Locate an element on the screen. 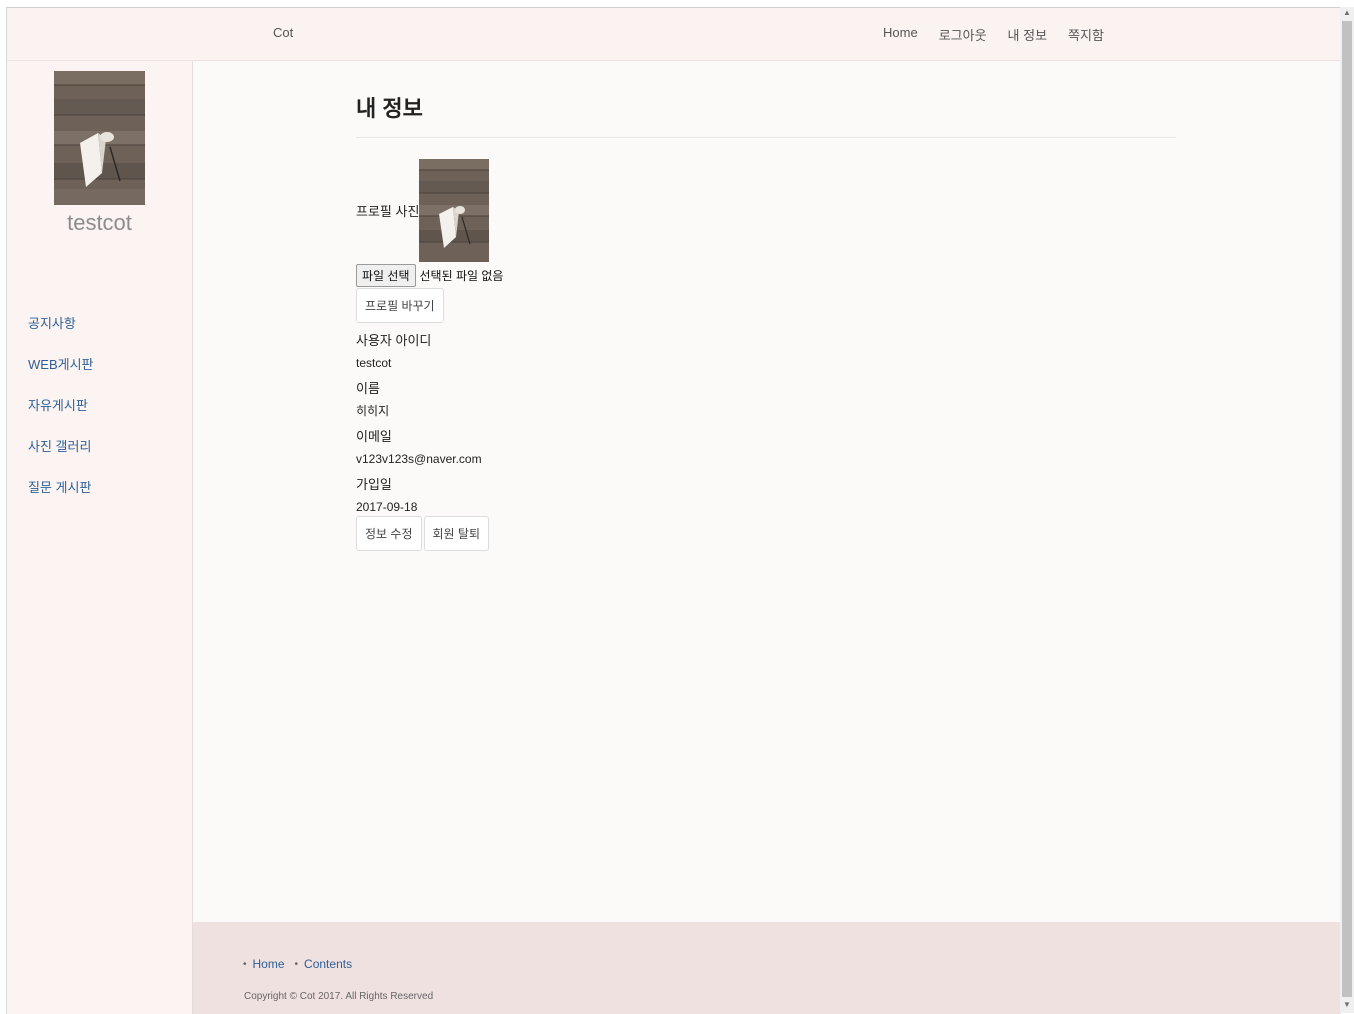  file-input-row: 파일 선택 선택된 파일 없음 is located at coordinates (429, 275).